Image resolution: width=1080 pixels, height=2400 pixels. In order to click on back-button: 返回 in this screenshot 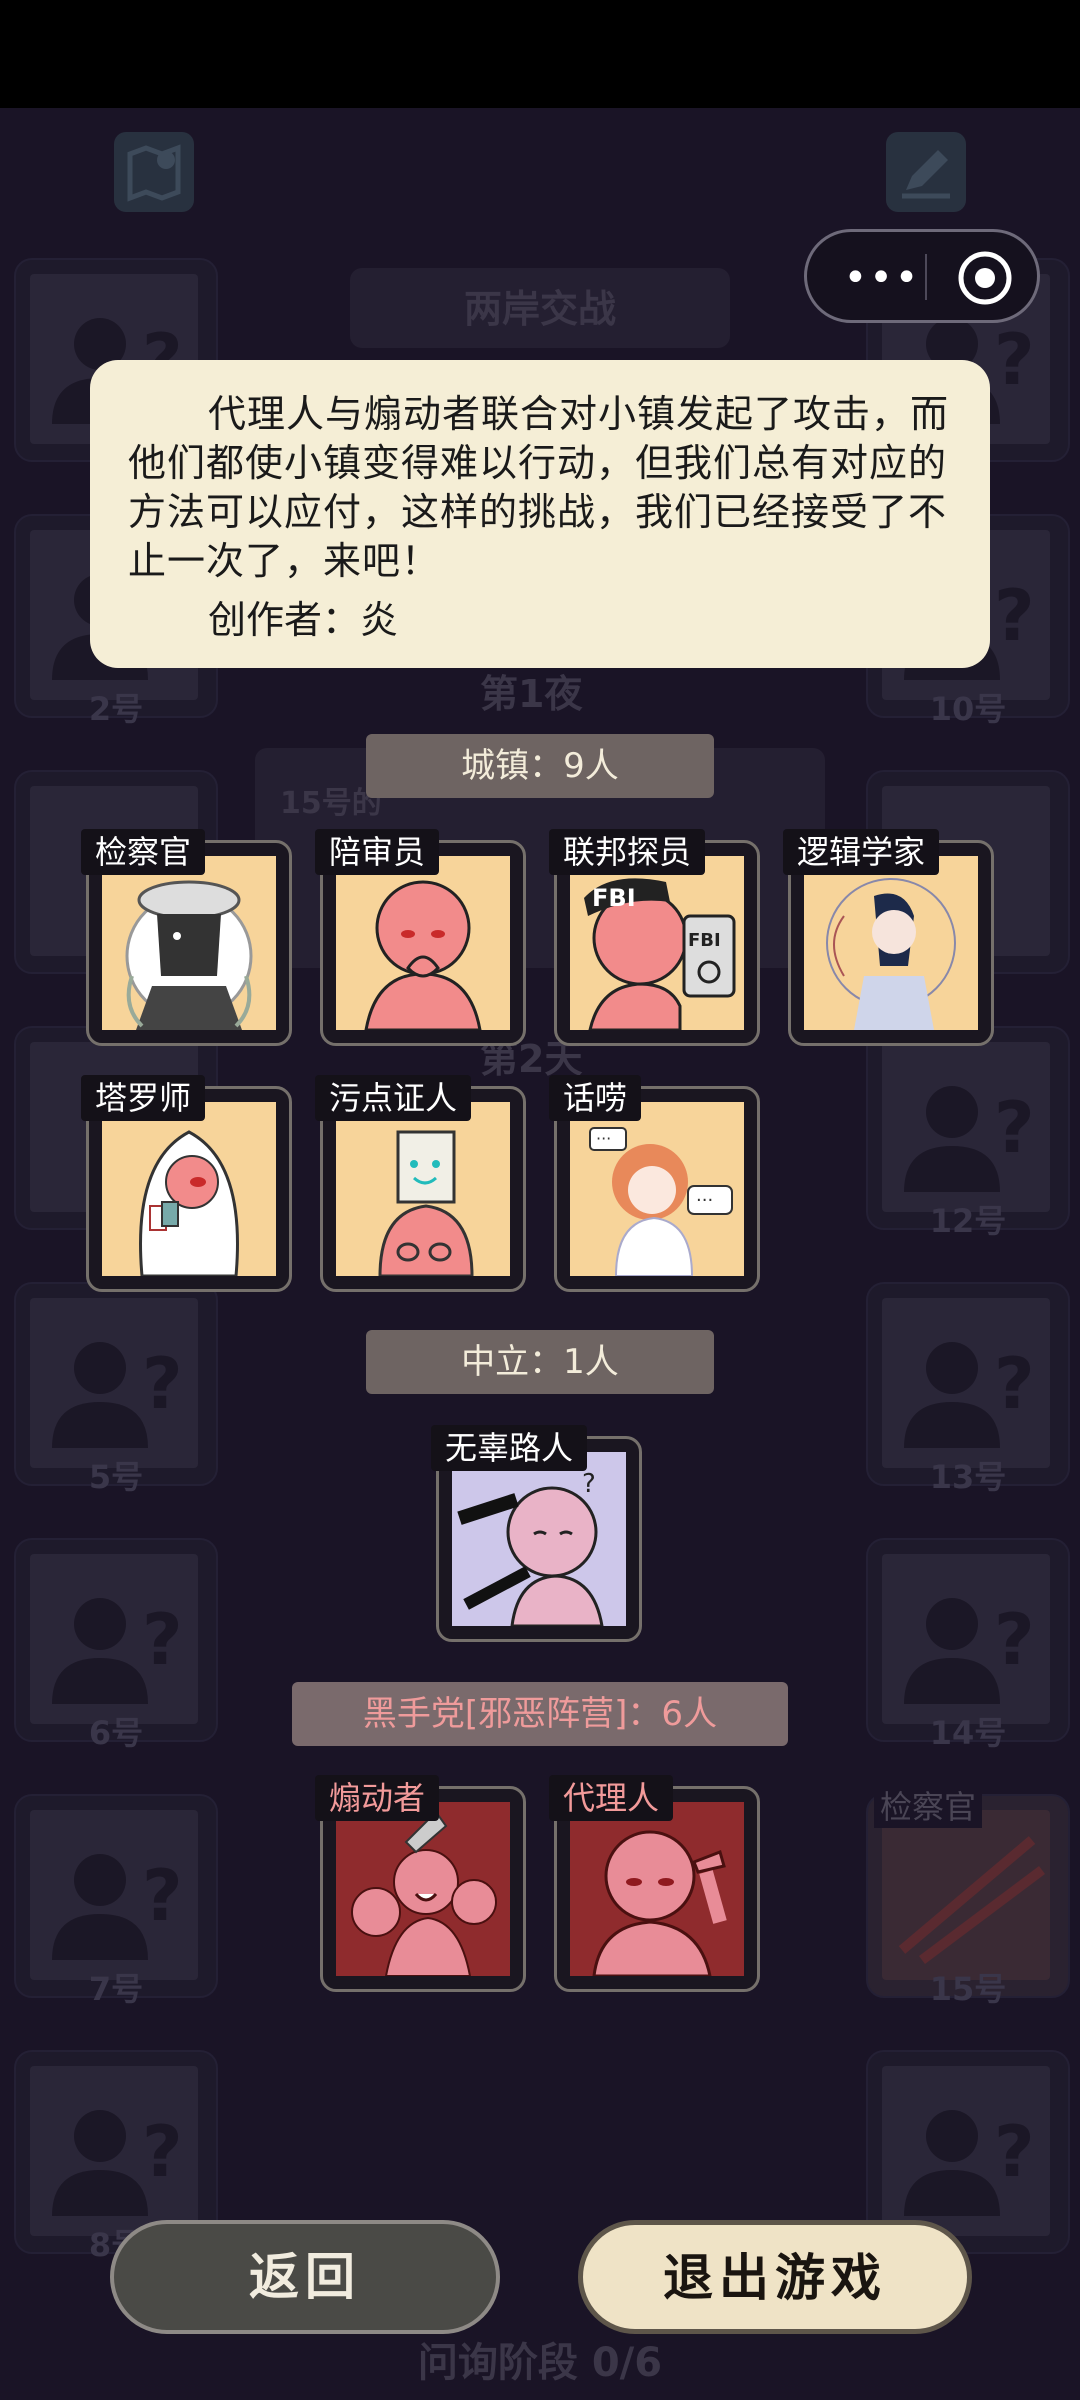, I will do `click(305, 2277)`.